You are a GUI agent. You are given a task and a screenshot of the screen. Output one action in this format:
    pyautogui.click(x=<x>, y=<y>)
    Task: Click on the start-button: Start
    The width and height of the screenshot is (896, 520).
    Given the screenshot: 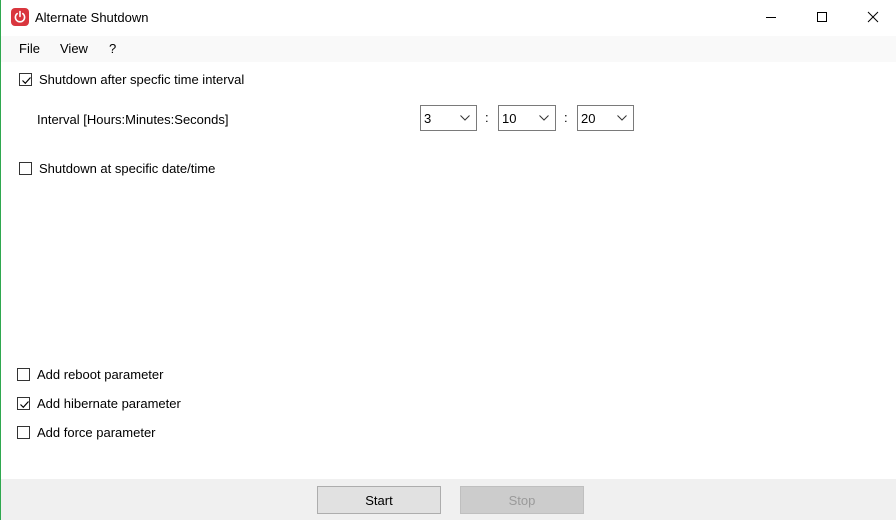 What is the action you would take?
    pyautogui.click(x=379, y=500)
    